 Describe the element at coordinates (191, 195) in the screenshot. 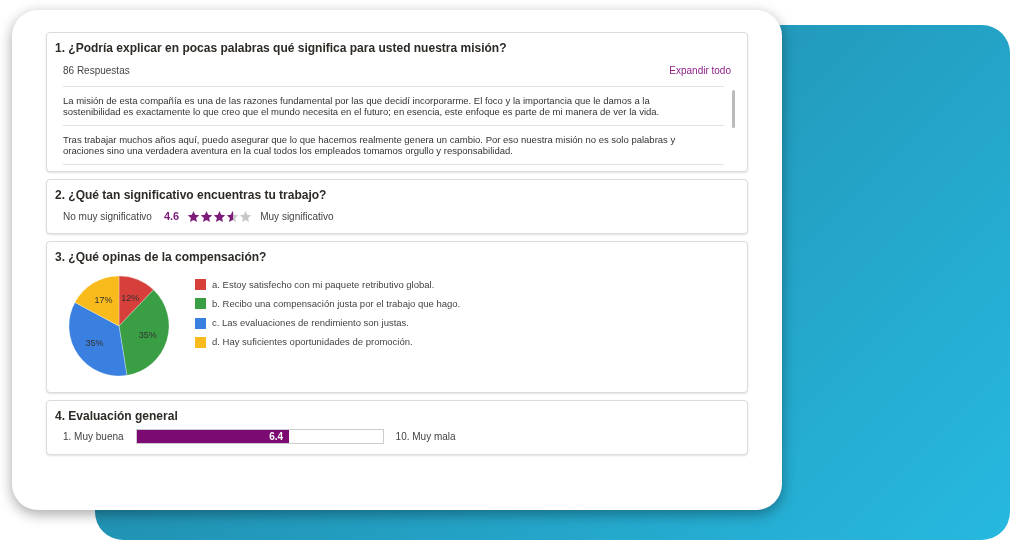

I see `question-title: 2. ¿Qué tan significativo encuentras tu trabajo?` at that location.